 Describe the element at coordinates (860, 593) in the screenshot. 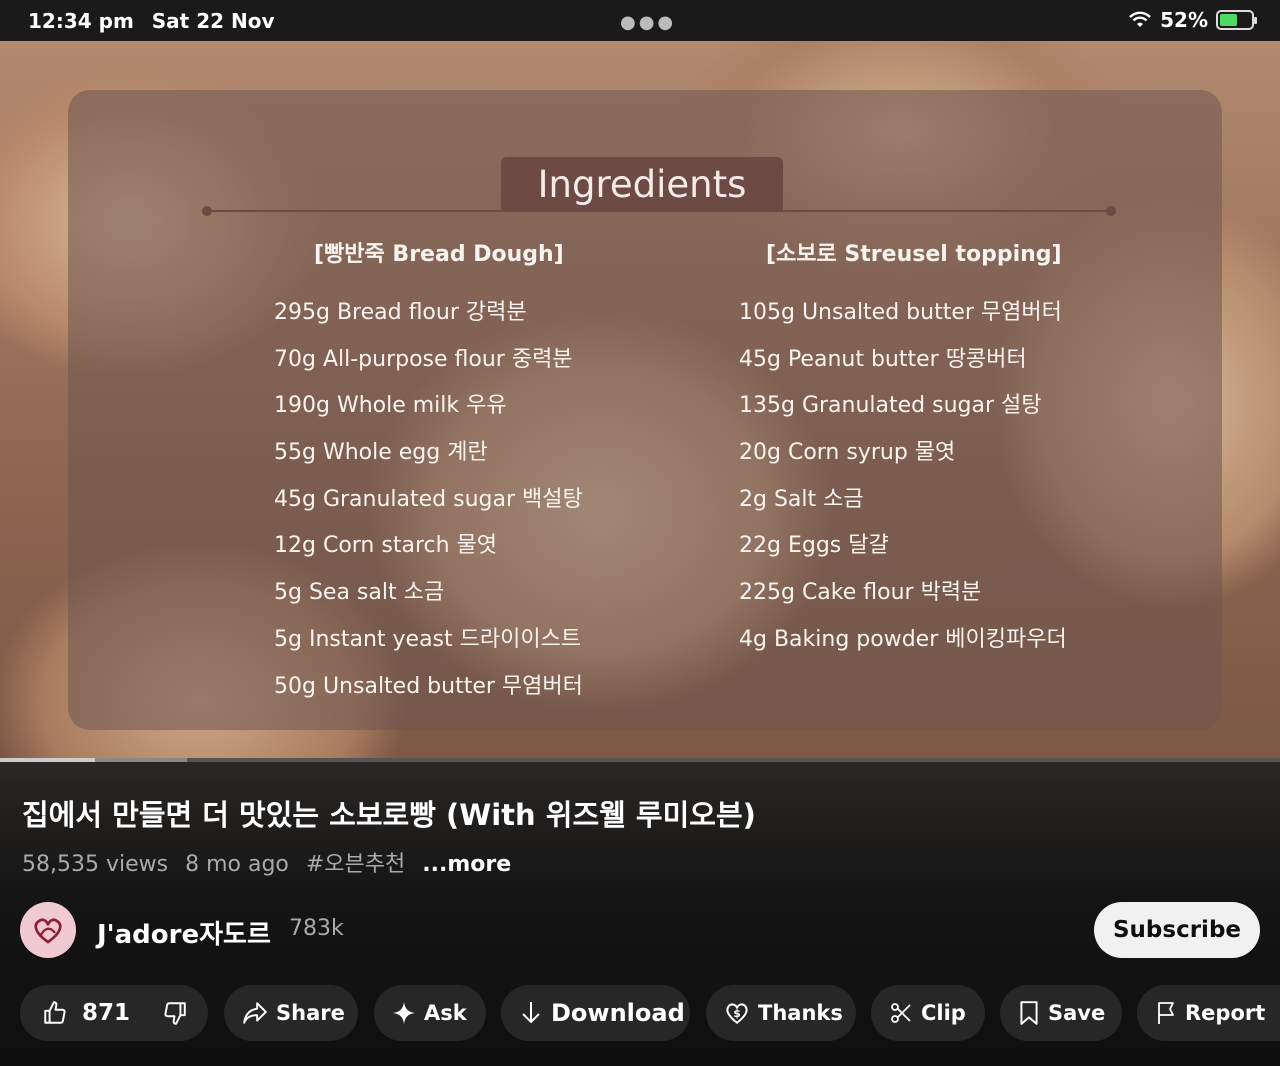

I see `ingredient-item: 225g Cake flour 박력분` at that location.